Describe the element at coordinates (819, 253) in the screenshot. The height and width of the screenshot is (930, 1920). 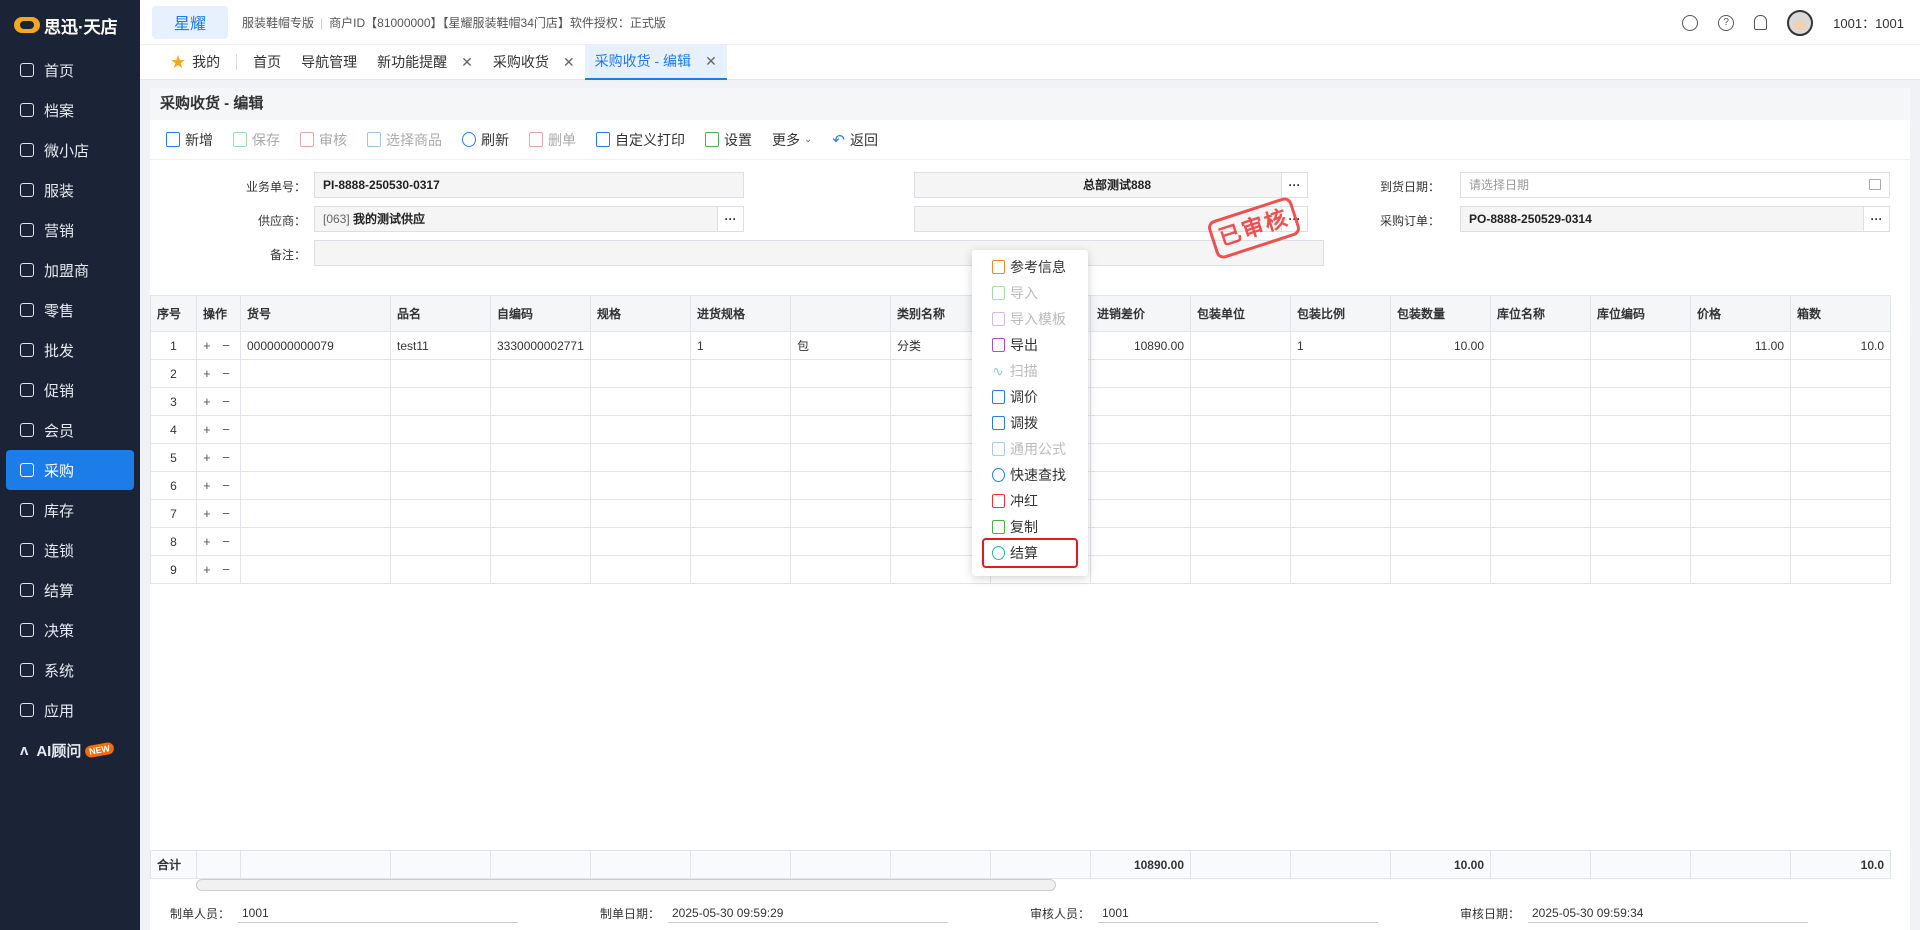
I see `remark-field` at that location.